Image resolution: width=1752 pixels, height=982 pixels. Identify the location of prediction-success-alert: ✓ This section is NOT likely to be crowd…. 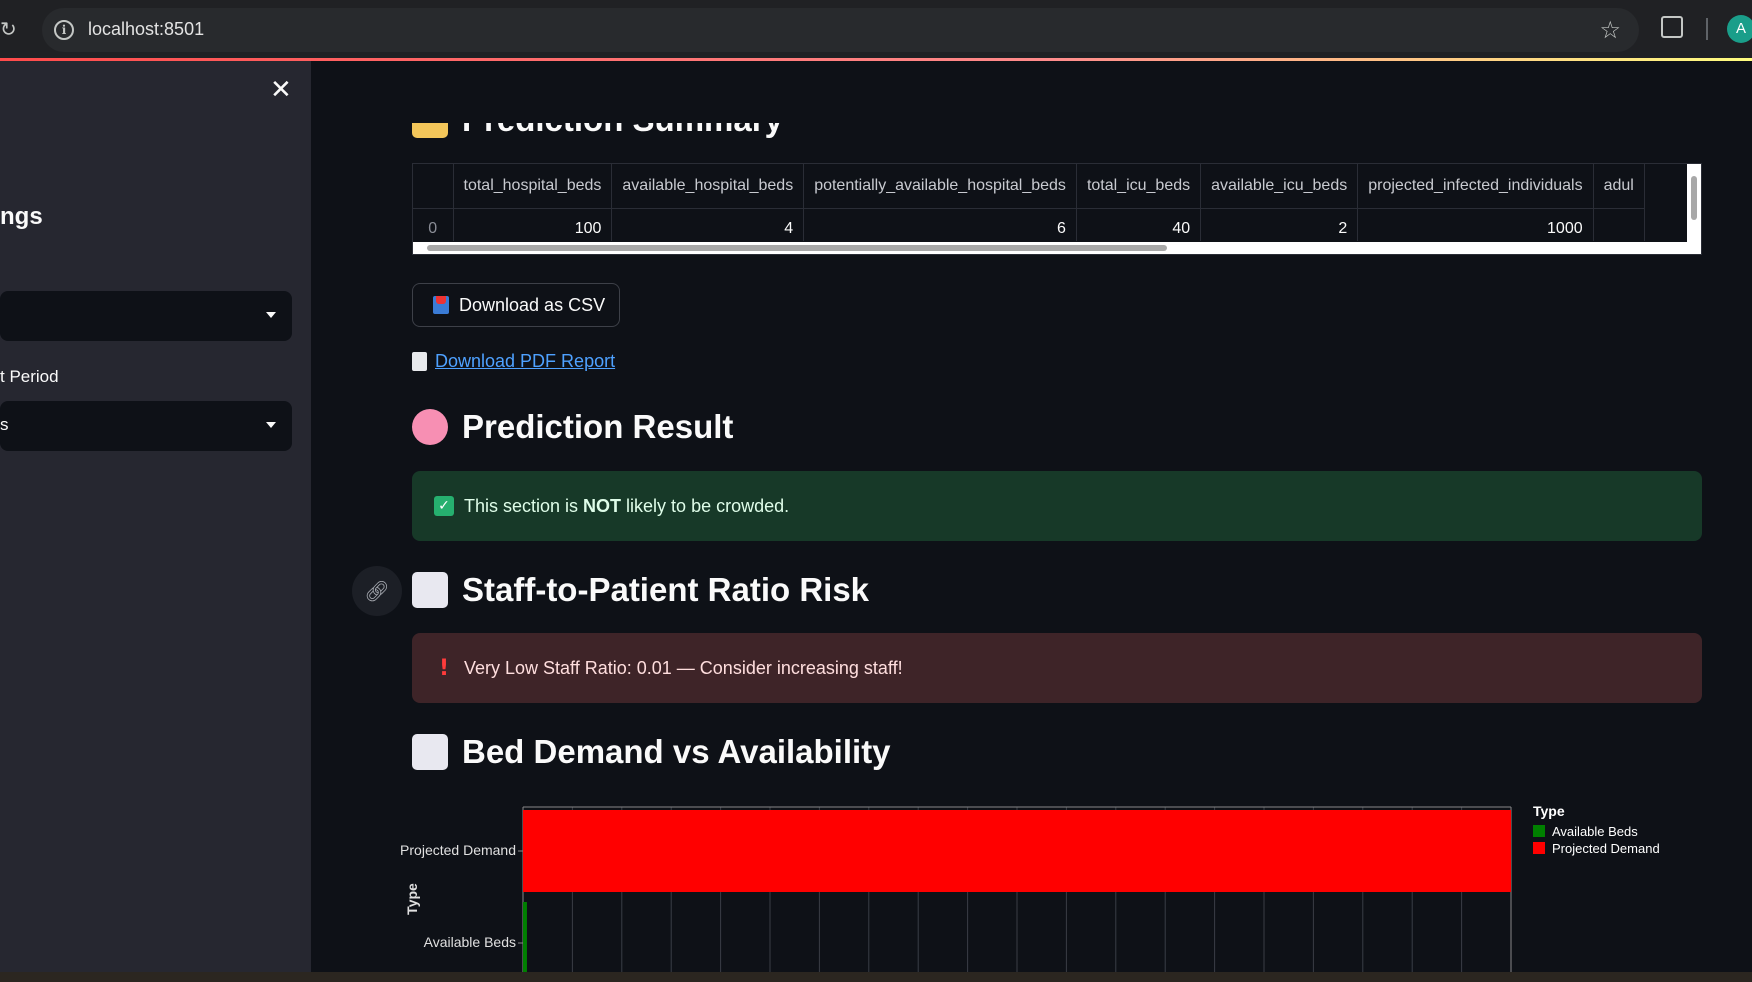
(1057, 506).